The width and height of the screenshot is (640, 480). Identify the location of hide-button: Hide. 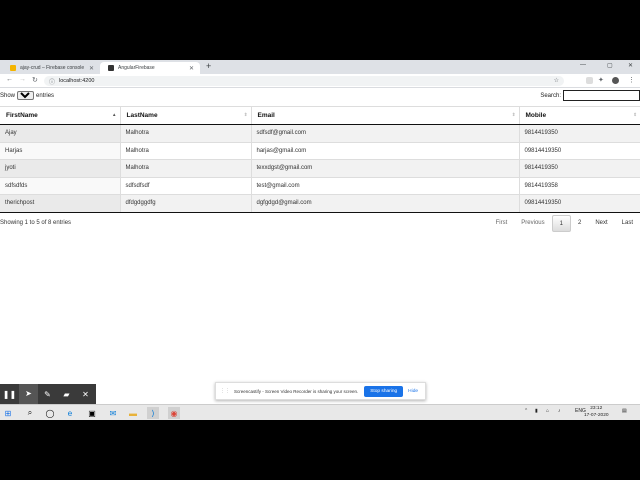
(413, 391).